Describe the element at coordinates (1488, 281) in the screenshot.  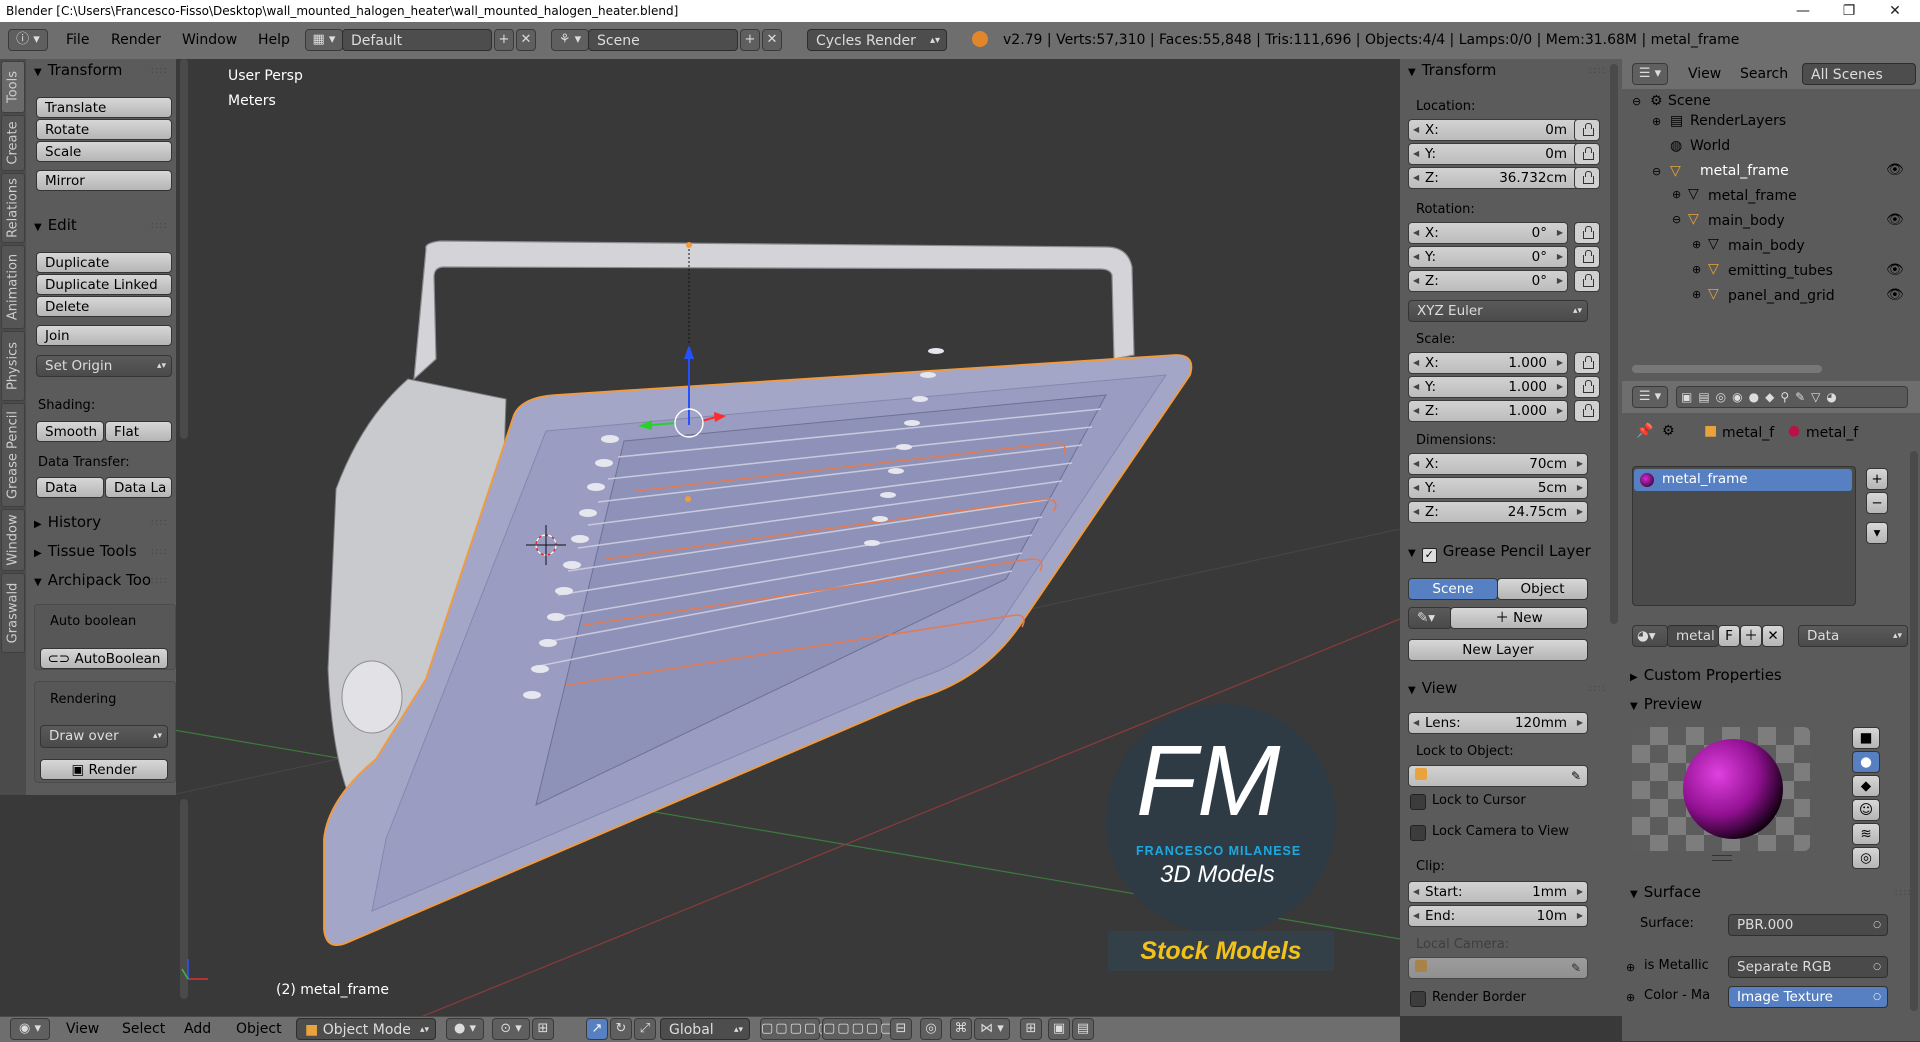
I see `rotation-z-field: ◀ Z: 0° ▶` at that location.